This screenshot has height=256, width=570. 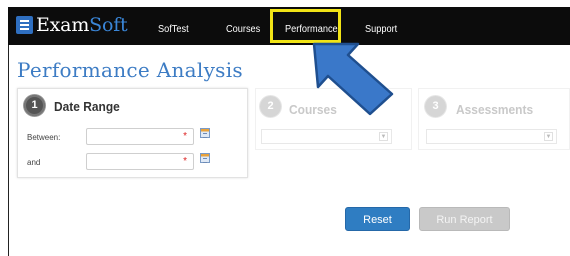 I want to click on date-range-panel: 1 Date Range Between: * and *, so click(x=132, y=133).